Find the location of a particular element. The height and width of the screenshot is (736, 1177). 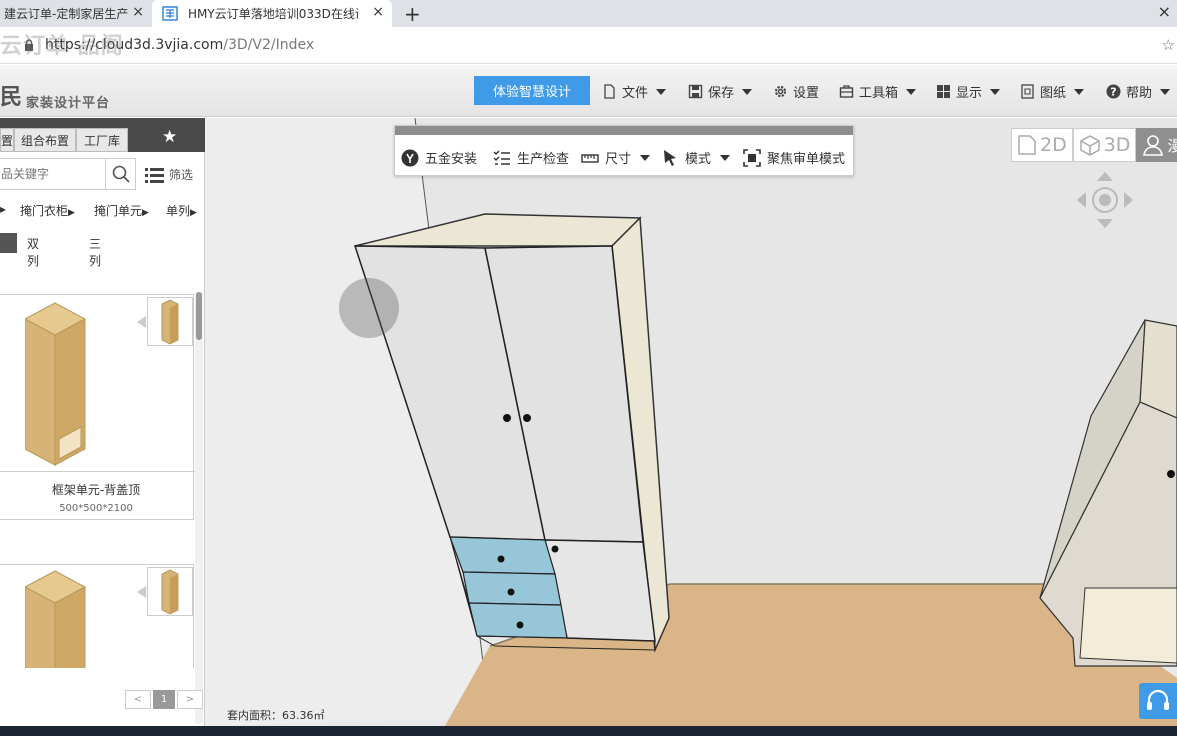

menu-label: 文件 is located at coordinates (635, 93).